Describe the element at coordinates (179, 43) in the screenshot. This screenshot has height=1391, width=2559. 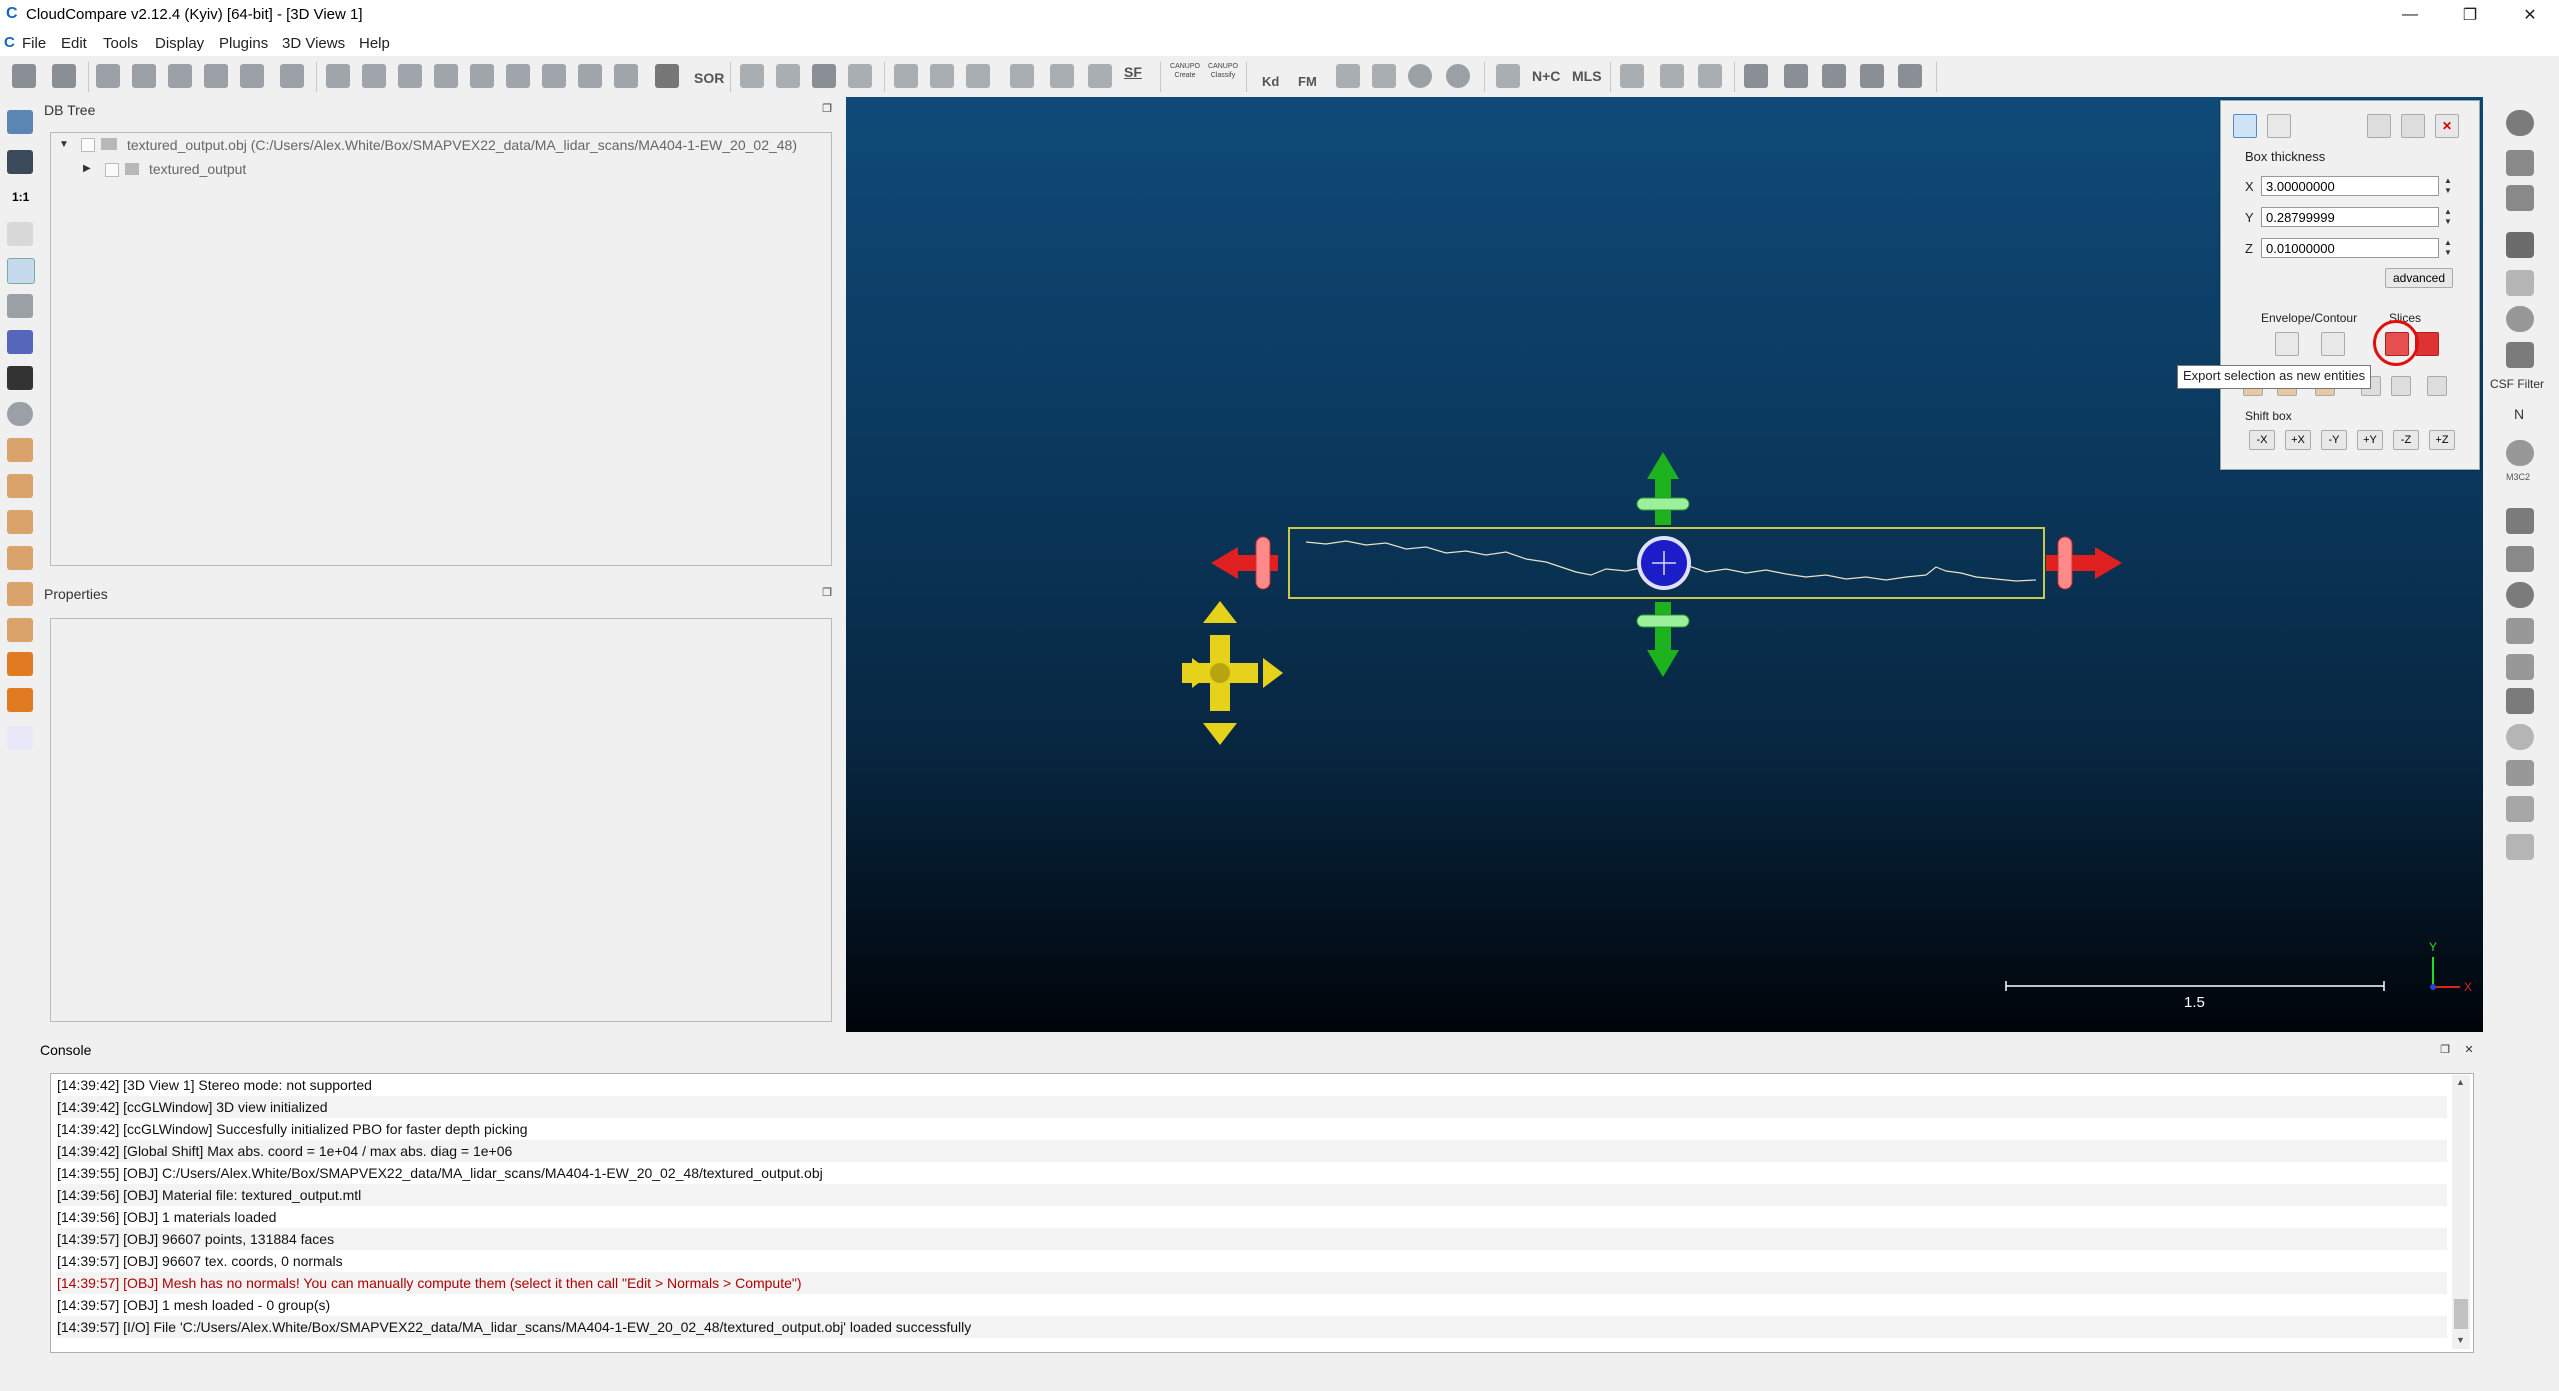
I see `menu-display: Display` at that location.